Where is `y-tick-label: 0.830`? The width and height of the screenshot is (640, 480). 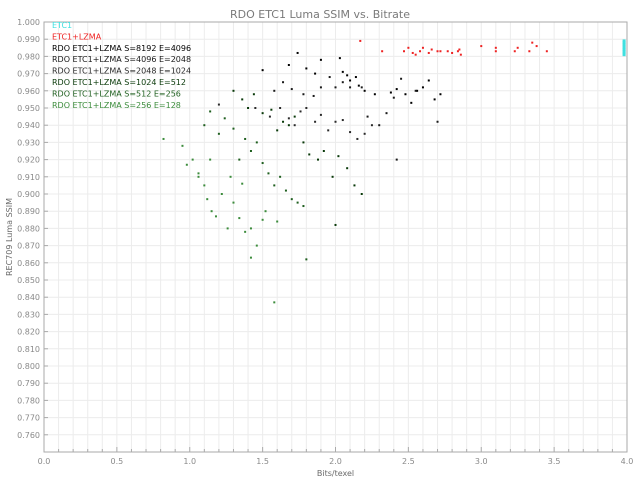 y-tick-label: 0.830 is located at coordinates (28, 314).